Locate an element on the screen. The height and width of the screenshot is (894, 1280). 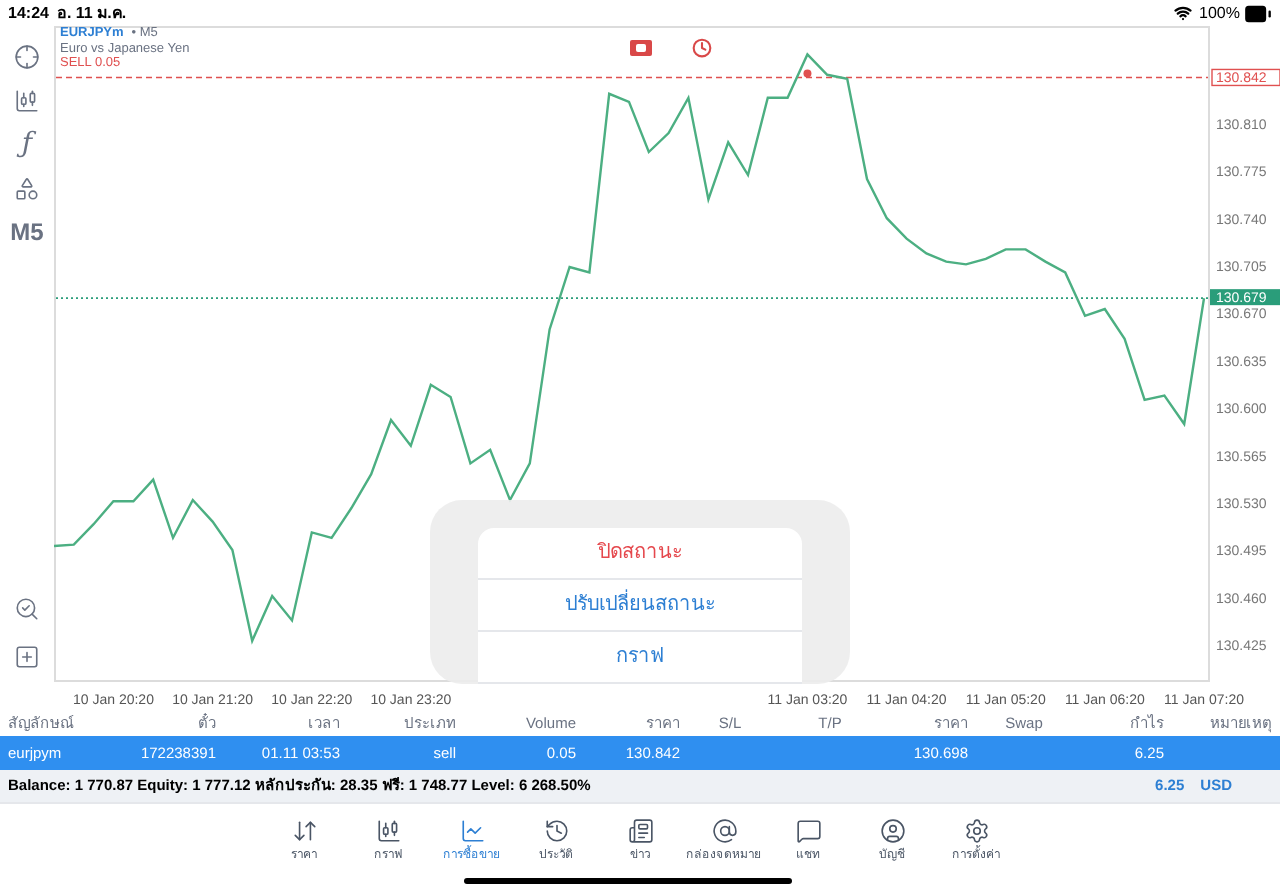
battery-icon is located at coordinates (1258, 13).